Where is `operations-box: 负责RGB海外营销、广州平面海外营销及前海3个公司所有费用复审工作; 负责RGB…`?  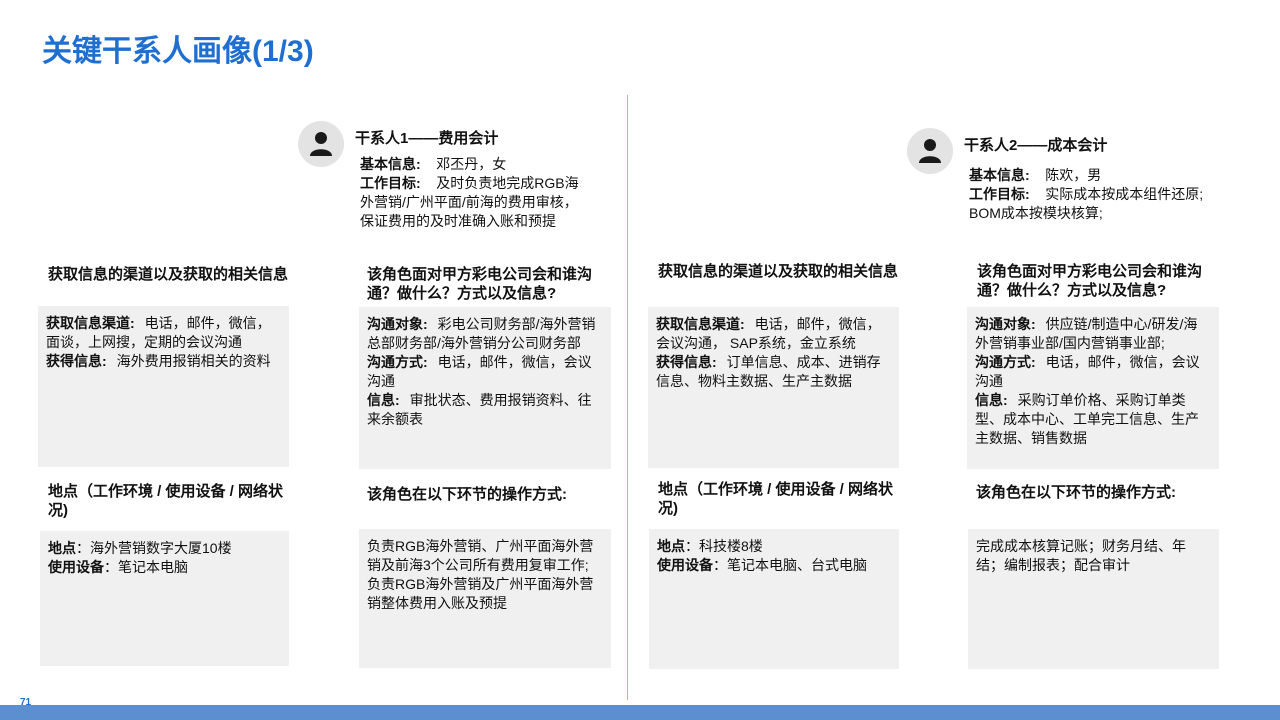
operations-box: 负责RGB海外营销、广州平面海外营销及前海3个公司所有费用复审工作; 负责RGB… is located at coordinates (485, 598).